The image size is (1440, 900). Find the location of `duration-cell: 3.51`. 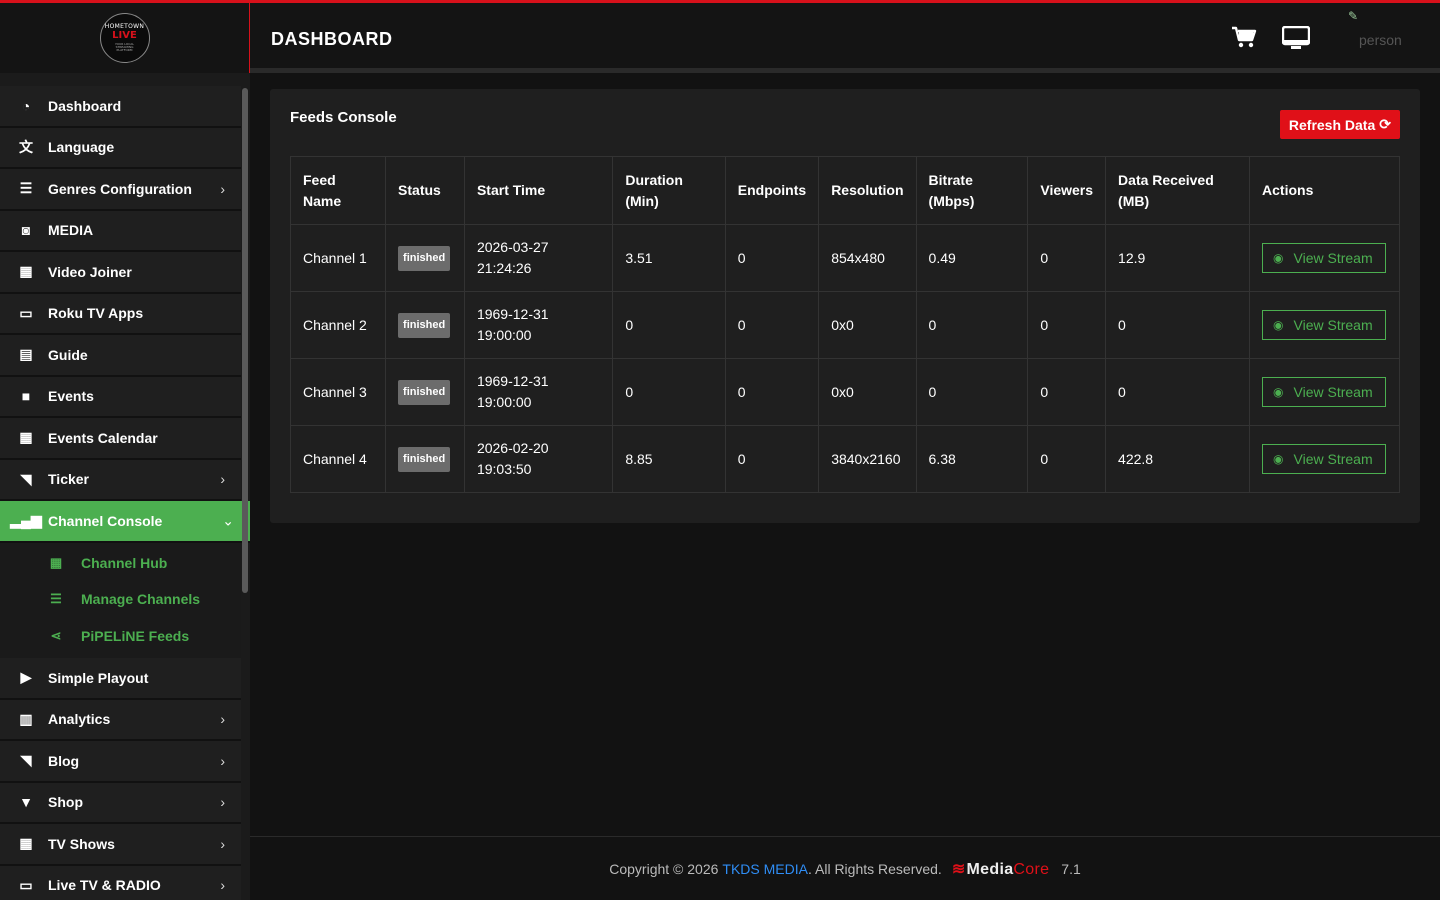

duration-cell: 3.51 is located at coordinates (669, 258).